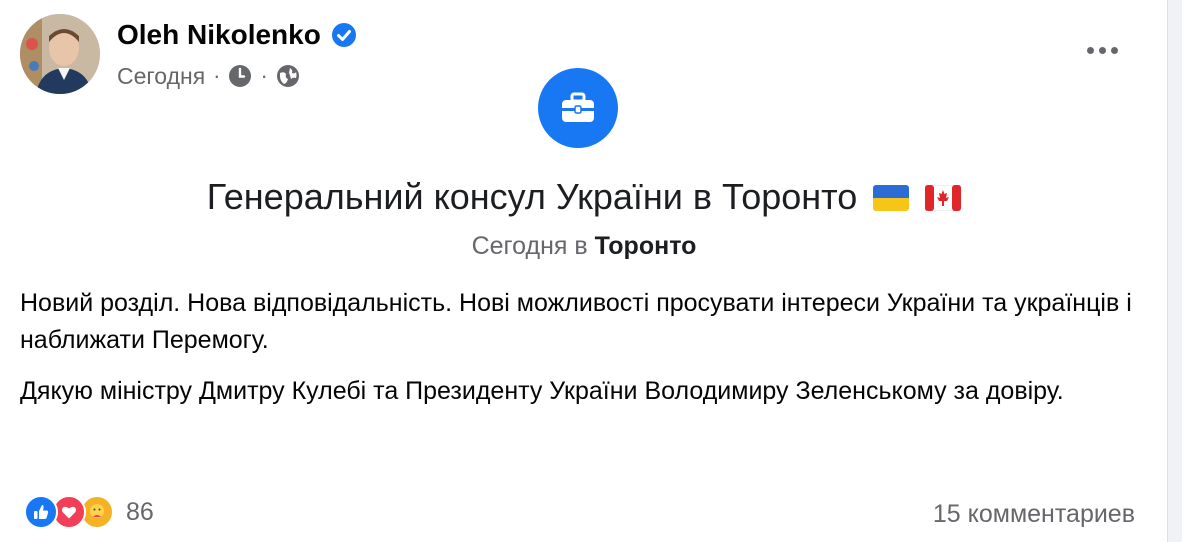 The image size is (1182, 542). I want to click on canada-flag-icon, so click(943, 199).